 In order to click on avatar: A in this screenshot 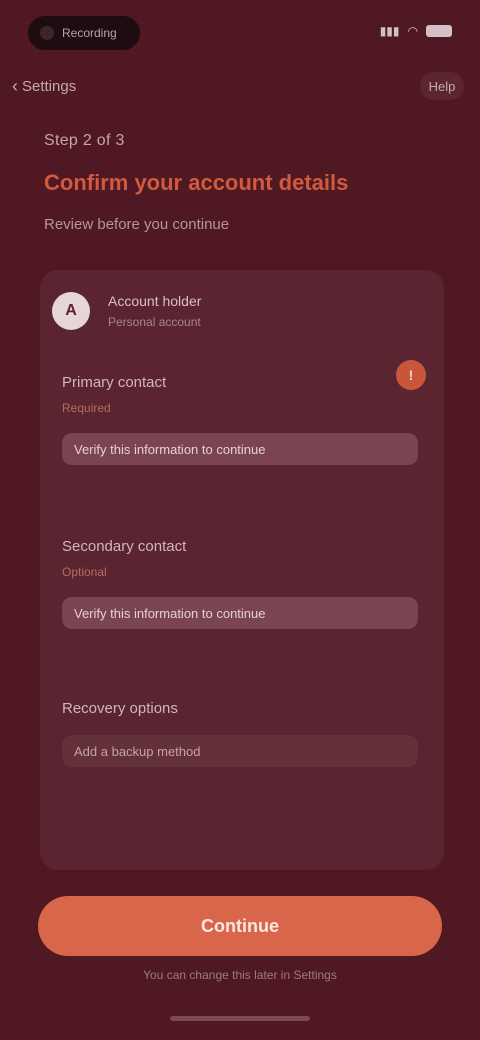, I will do `click(71, 311)`.